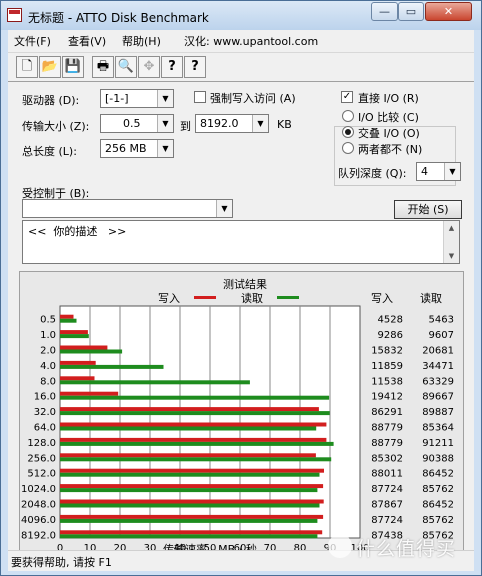  Describe the element at coordinates (348, 132) in the screenshot. I see `overlap-io-radio` at that location.